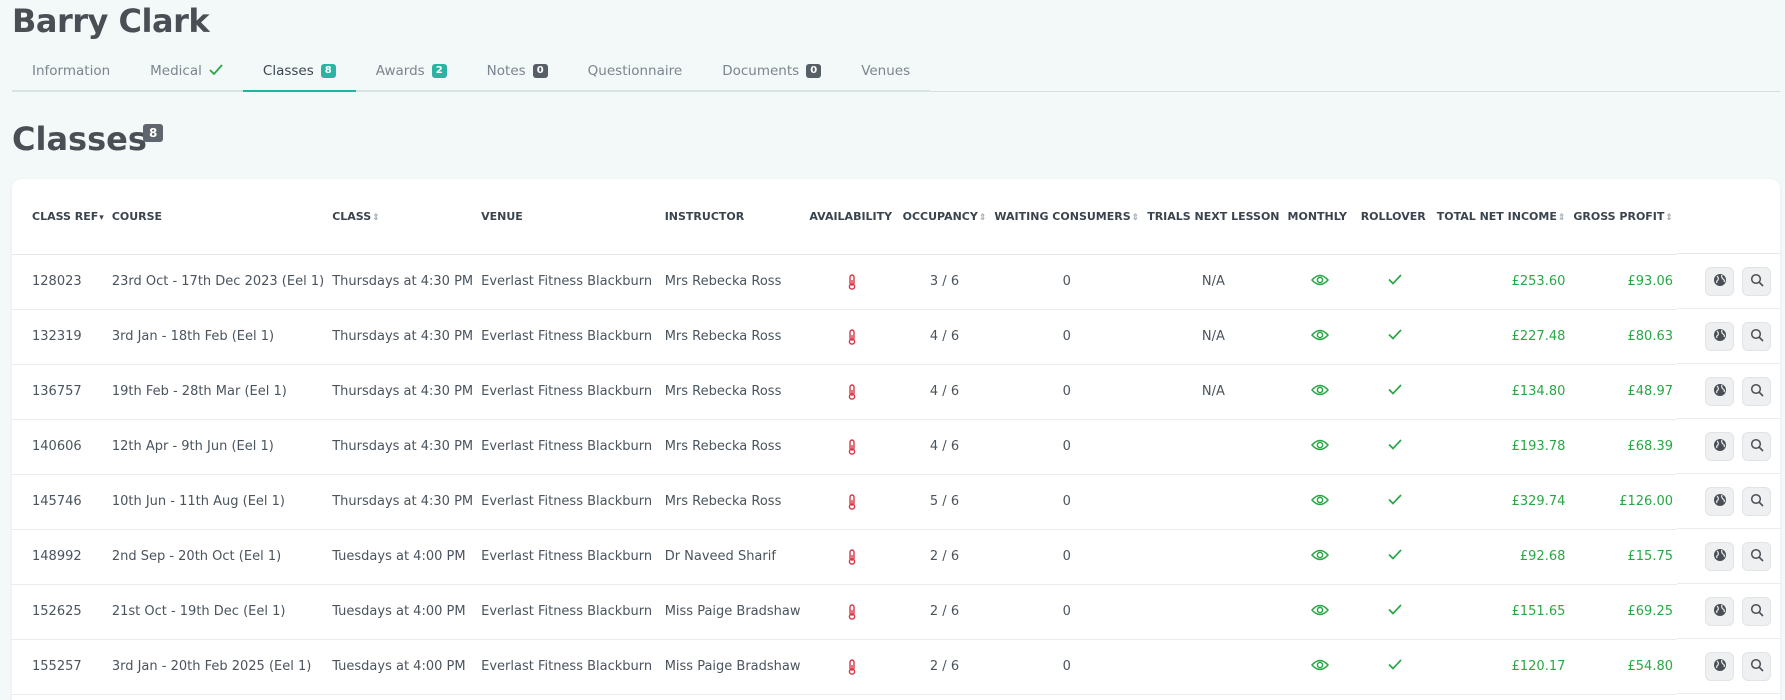 The width and height of the screenshot is (1785, 700). I want to click on tab-label: Venues, so click(886, 71).